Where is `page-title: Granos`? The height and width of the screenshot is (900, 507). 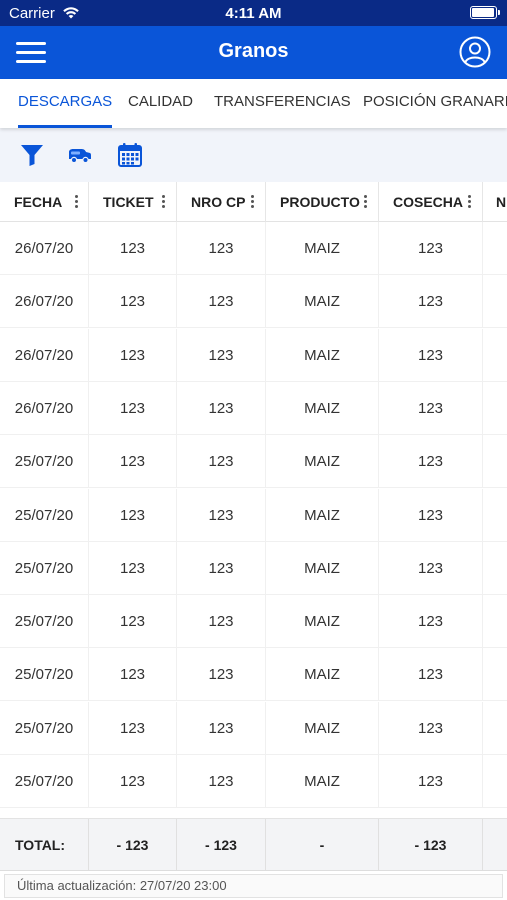
page-title: Granos is located at coordinates (253, 51).